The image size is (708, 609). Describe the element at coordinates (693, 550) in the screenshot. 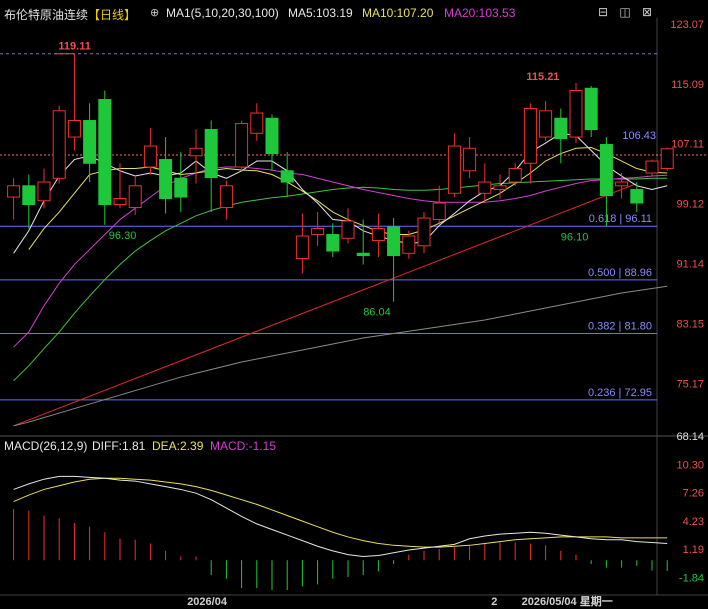

I see `macd-tick-label: 1.19` at that location.